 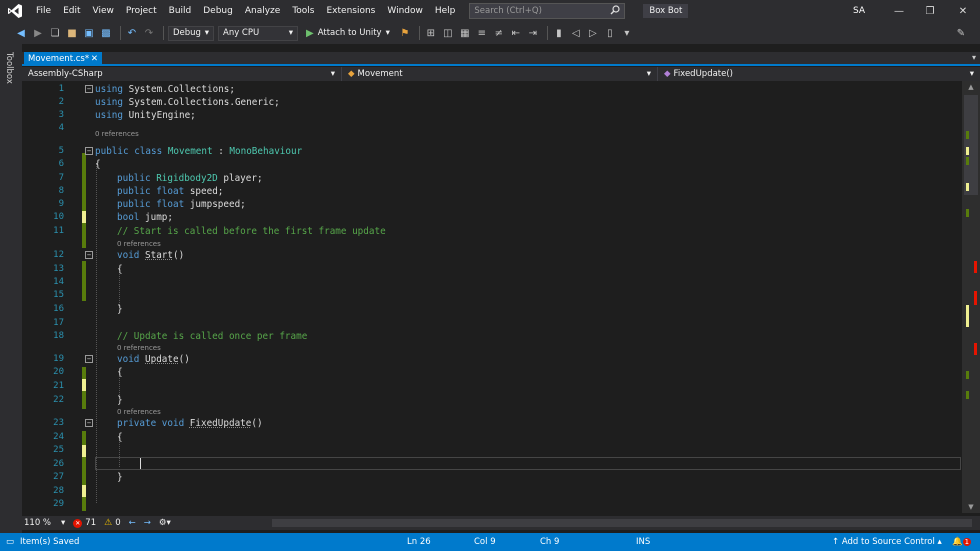 What do you see at coordinates (957, 542) in the screenshot?
I see `bell-icon: 🔔` at bounding box center [957, 542].